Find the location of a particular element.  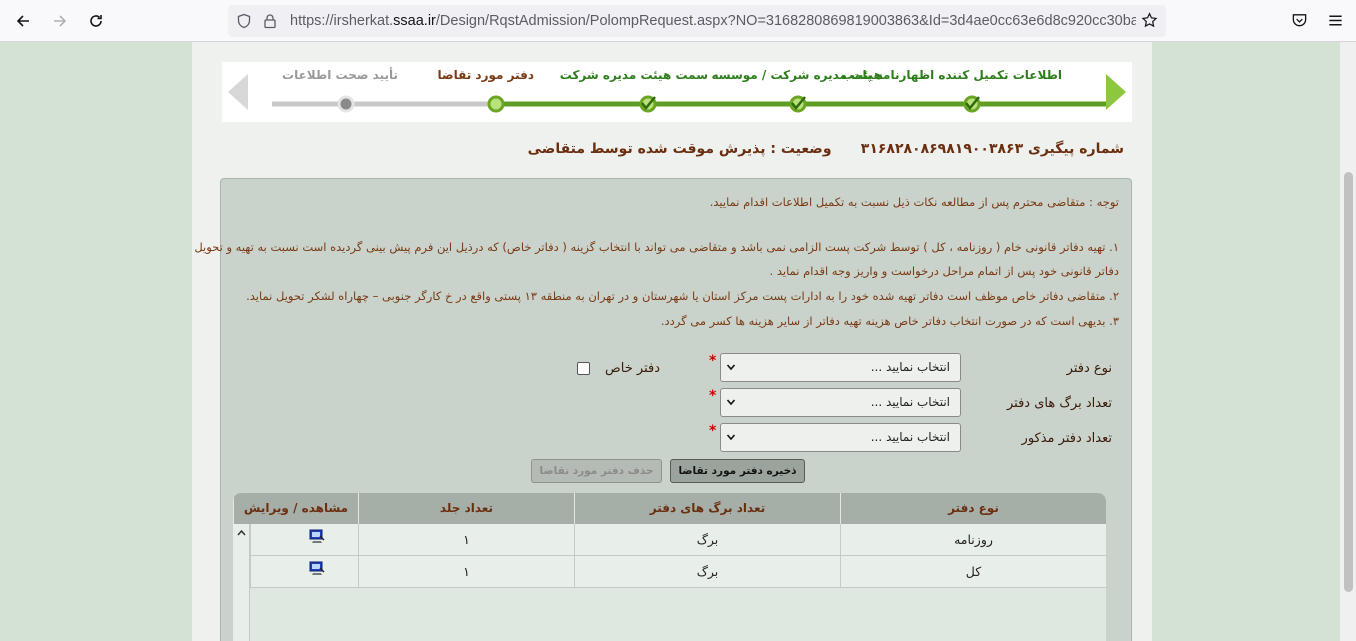

chevron-up-icon is located at coordinates (241, 532).